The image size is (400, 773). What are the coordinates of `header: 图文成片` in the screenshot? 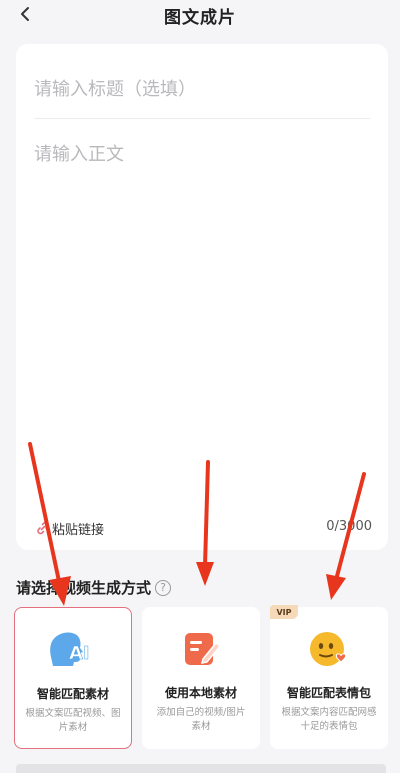 It's located at (200, 18).